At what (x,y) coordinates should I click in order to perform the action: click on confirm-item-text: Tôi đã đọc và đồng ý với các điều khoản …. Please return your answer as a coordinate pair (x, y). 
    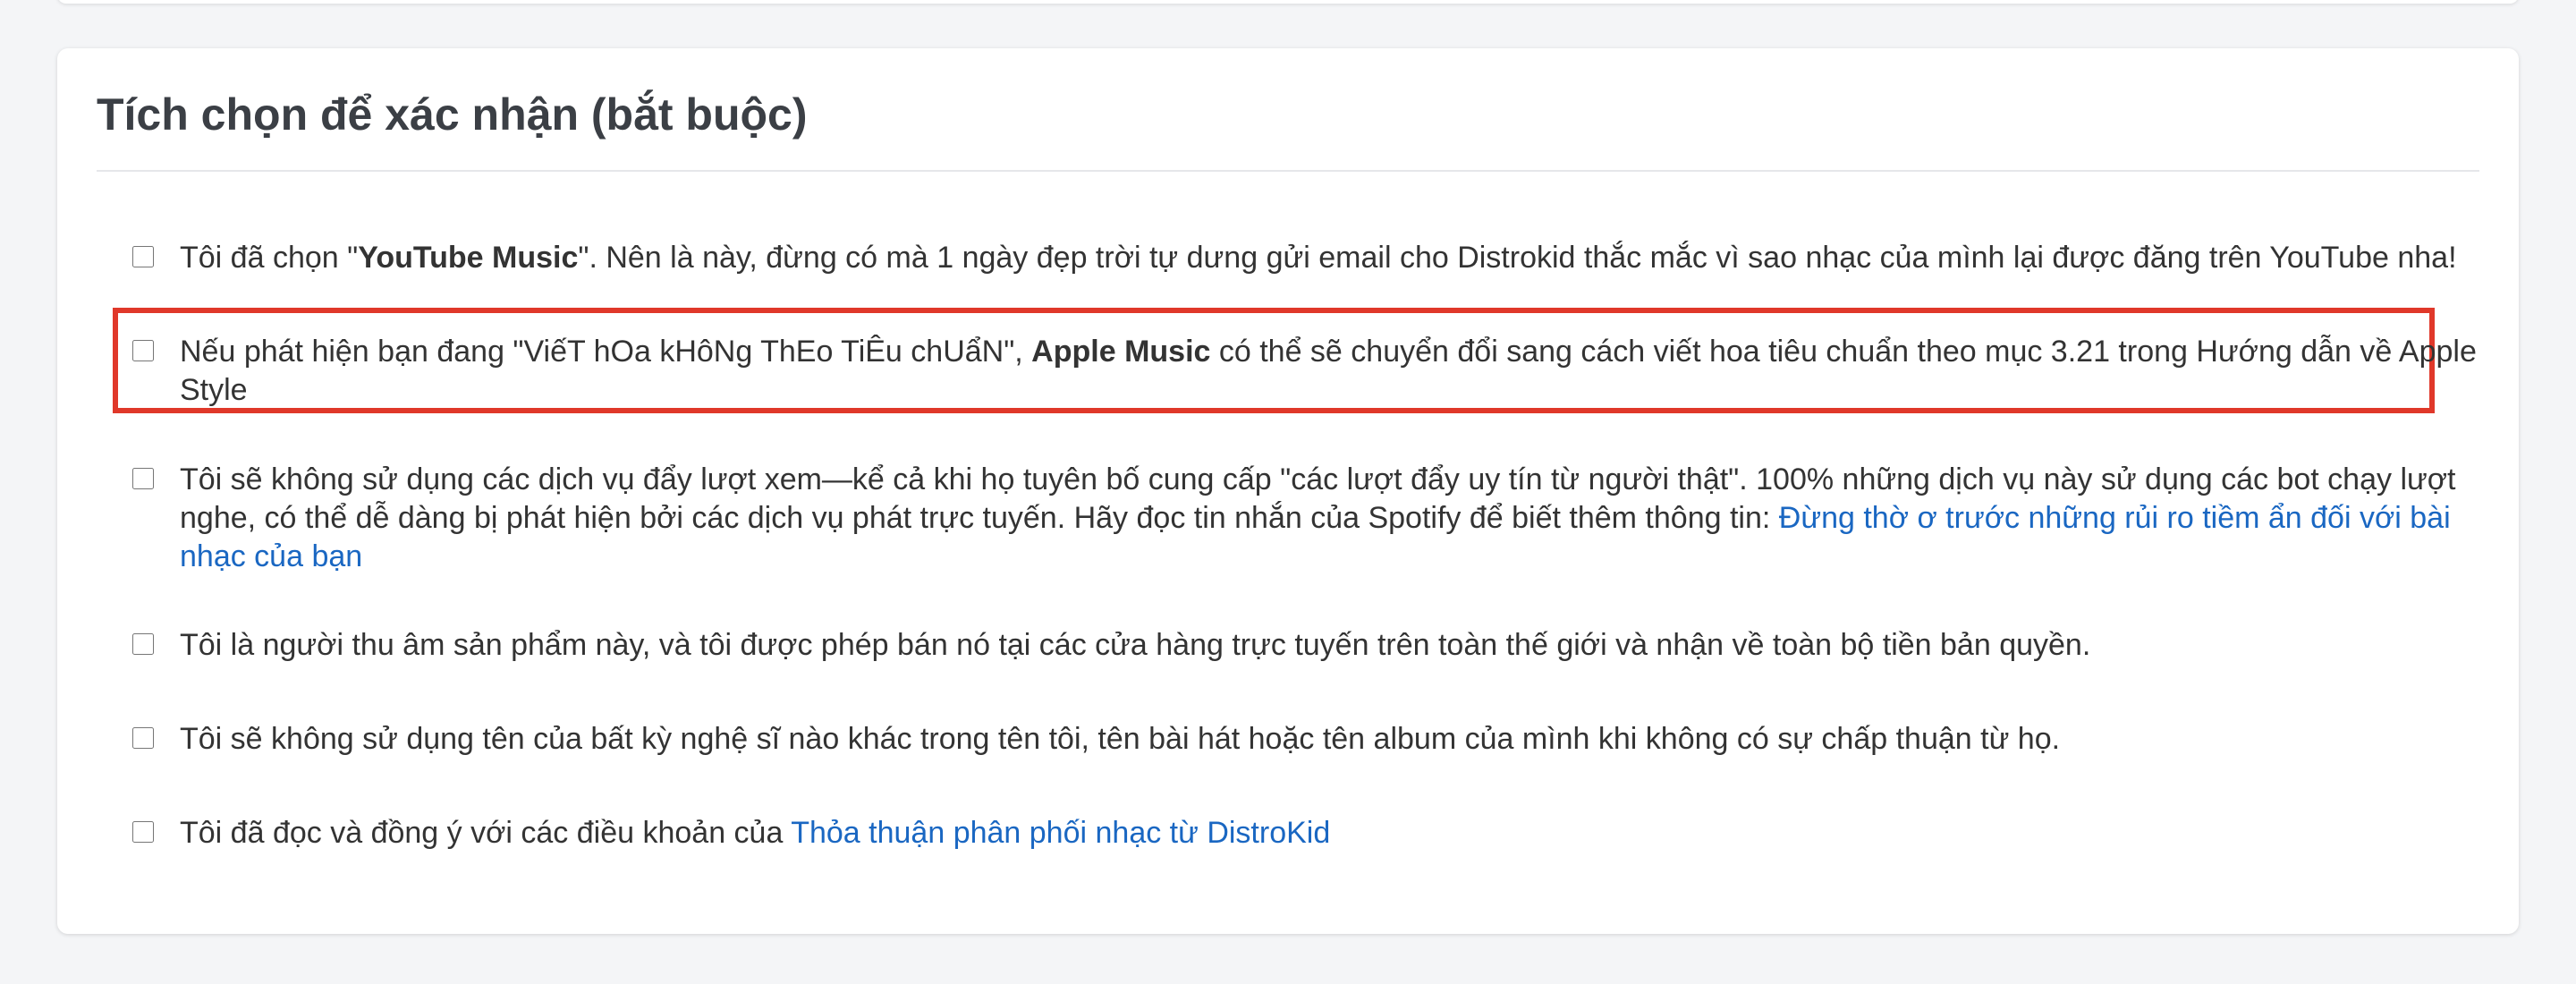
    Looking at the image, I should click on (755, 833).